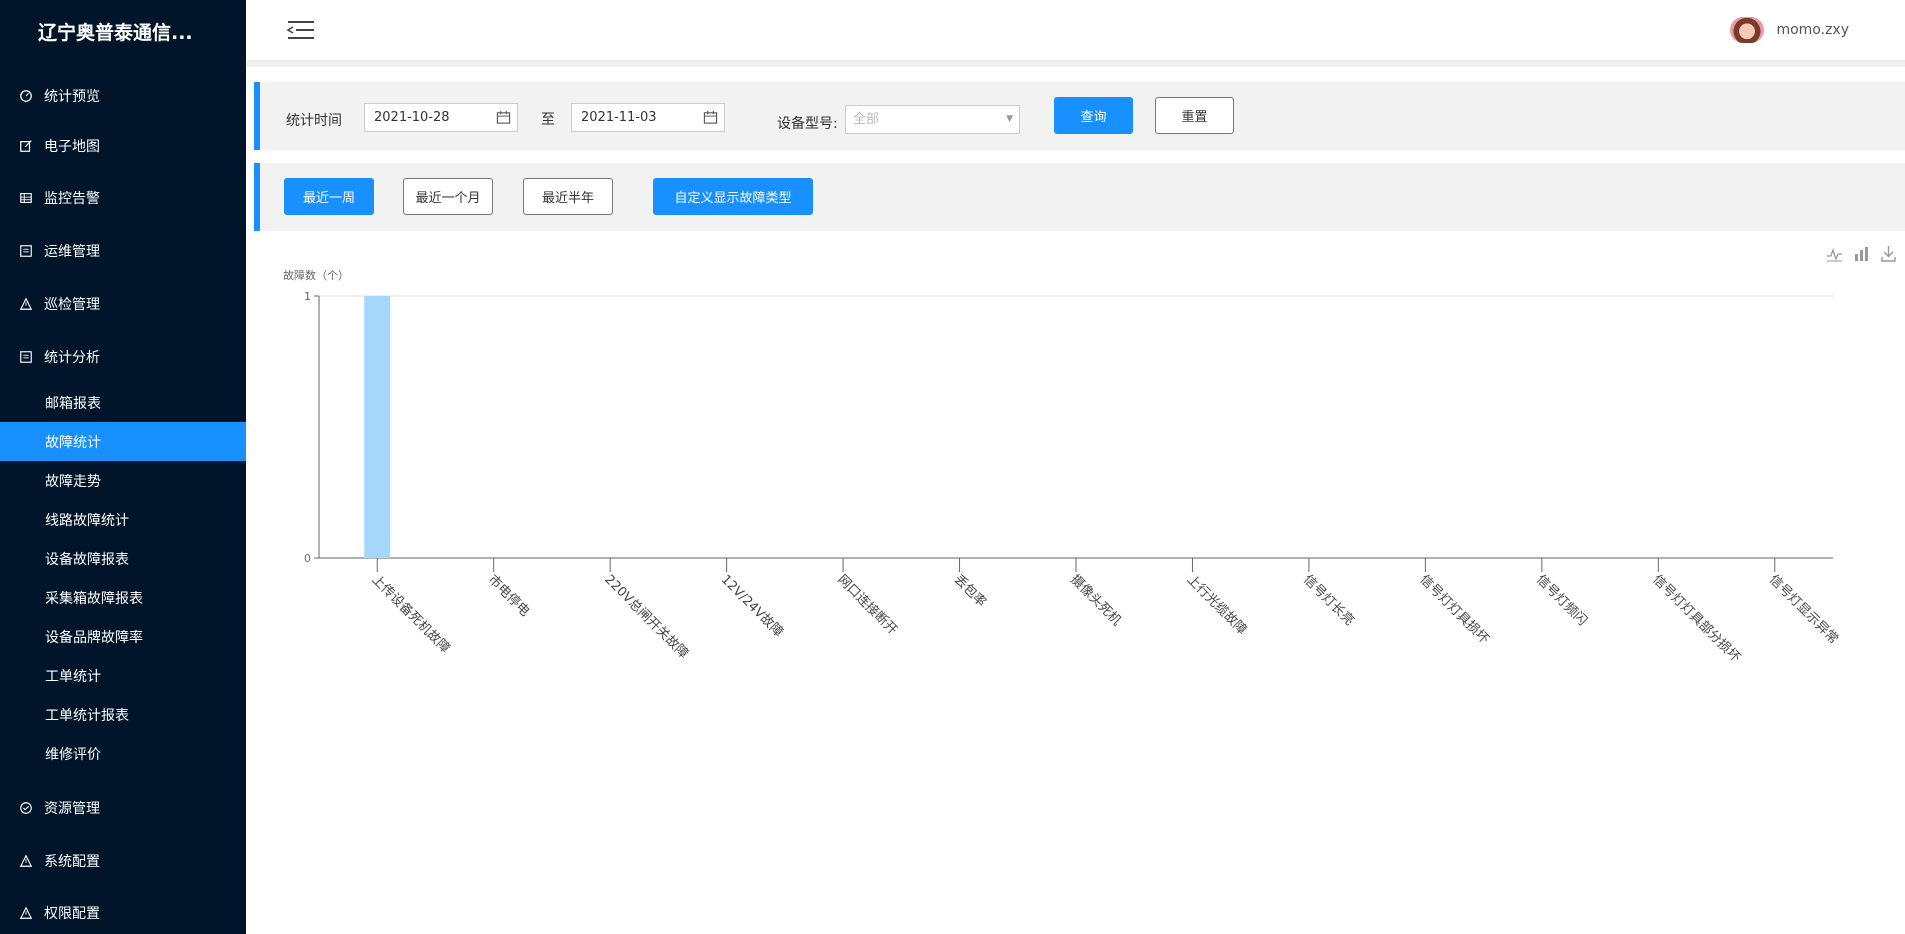 The height and width of the screenshot is (934, 1905). Describe the element at coordinates (72, 914) in the screenshot. I see `sidebar-item-label: 权限配置` at that location.